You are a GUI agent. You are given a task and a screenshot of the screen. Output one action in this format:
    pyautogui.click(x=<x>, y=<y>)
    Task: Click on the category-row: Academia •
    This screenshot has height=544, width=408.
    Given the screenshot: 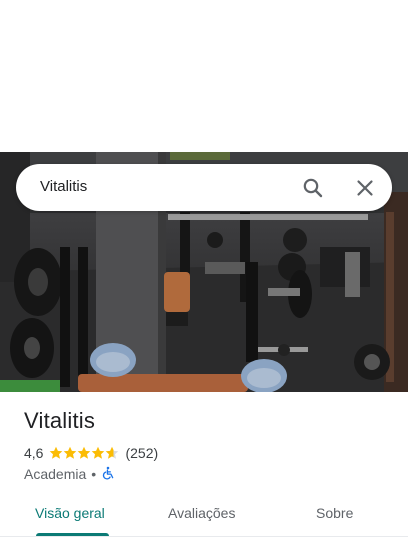 What is the action you would take?
    pyautogui.click(x=69, y=474)
    